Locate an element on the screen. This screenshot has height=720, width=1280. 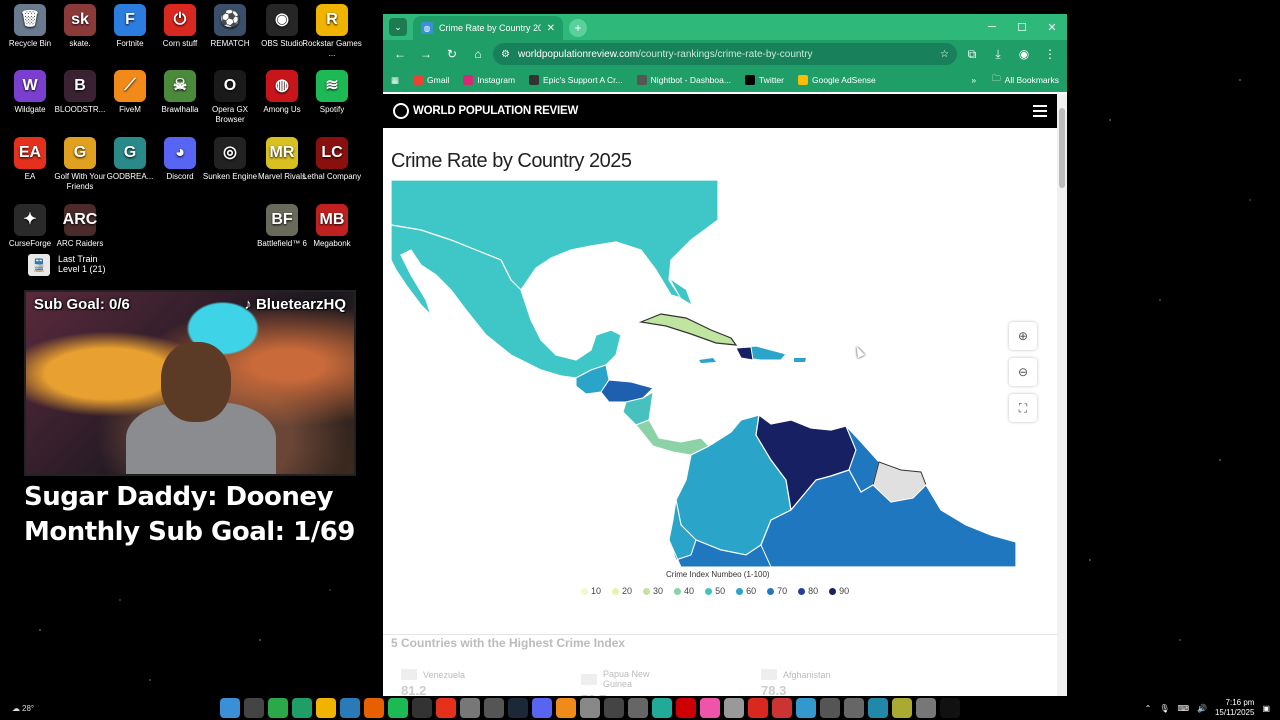
minimize-button: ─ is located at coordinates (992, 27).